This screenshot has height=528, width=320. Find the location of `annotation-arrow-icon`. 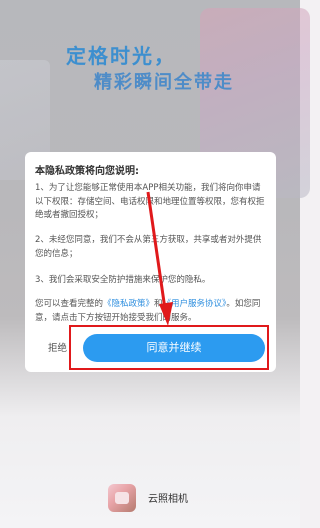

annotation-arrow-icon is located at coordinates (159, 258).